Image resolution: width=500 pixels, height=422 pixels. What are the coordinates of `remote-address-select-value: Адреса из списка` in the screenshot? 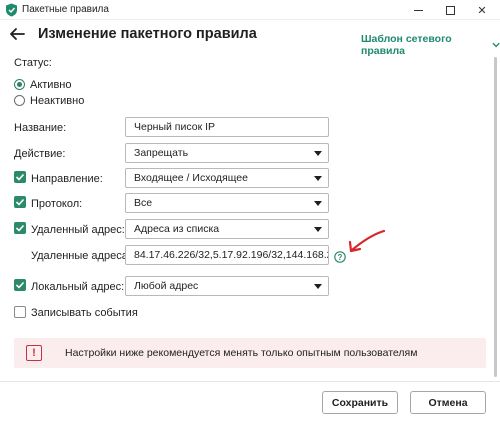 It's located at (177, 229).